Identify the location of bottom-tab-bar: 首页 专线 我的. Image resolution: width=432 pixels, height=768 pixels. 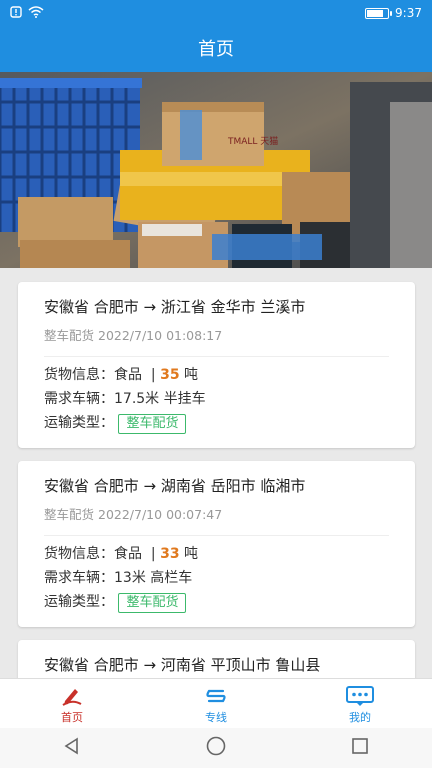
(216, 703).